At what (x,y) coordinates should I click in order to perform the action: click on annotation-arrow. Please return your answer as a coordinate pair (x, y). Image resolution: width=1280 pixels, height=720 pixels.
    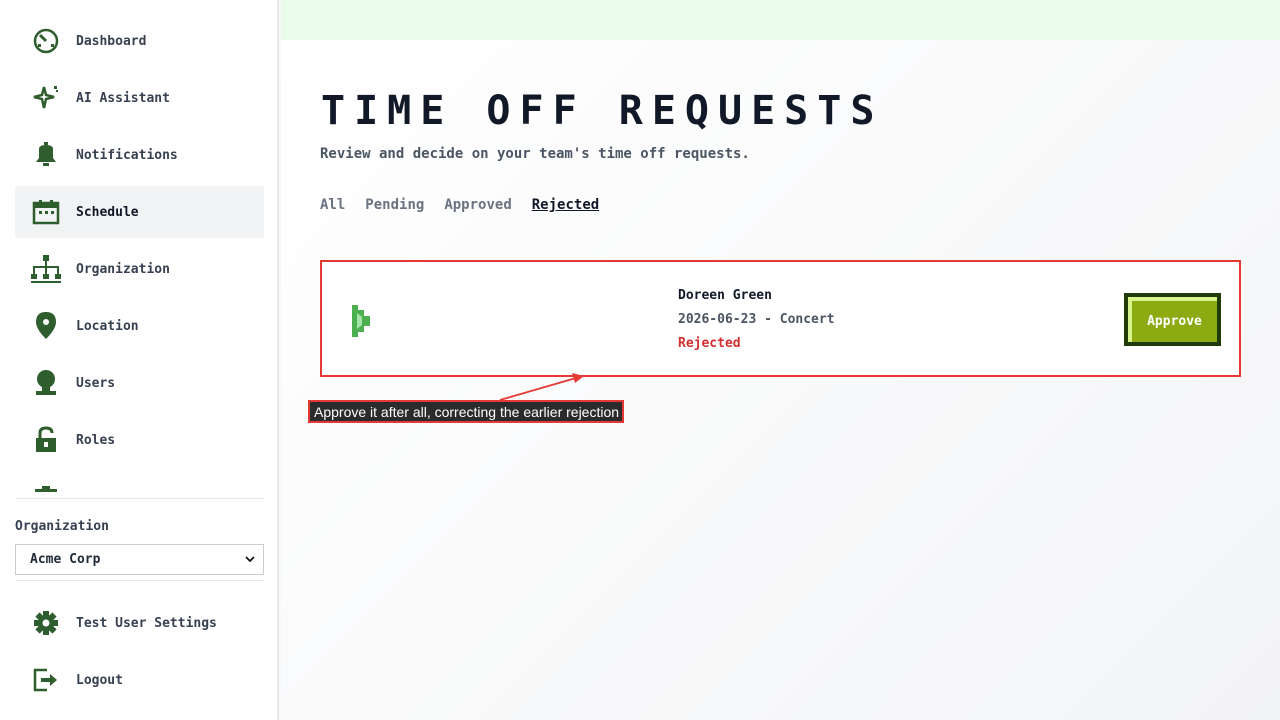
    Looking at the image, I should click on (541, 387).